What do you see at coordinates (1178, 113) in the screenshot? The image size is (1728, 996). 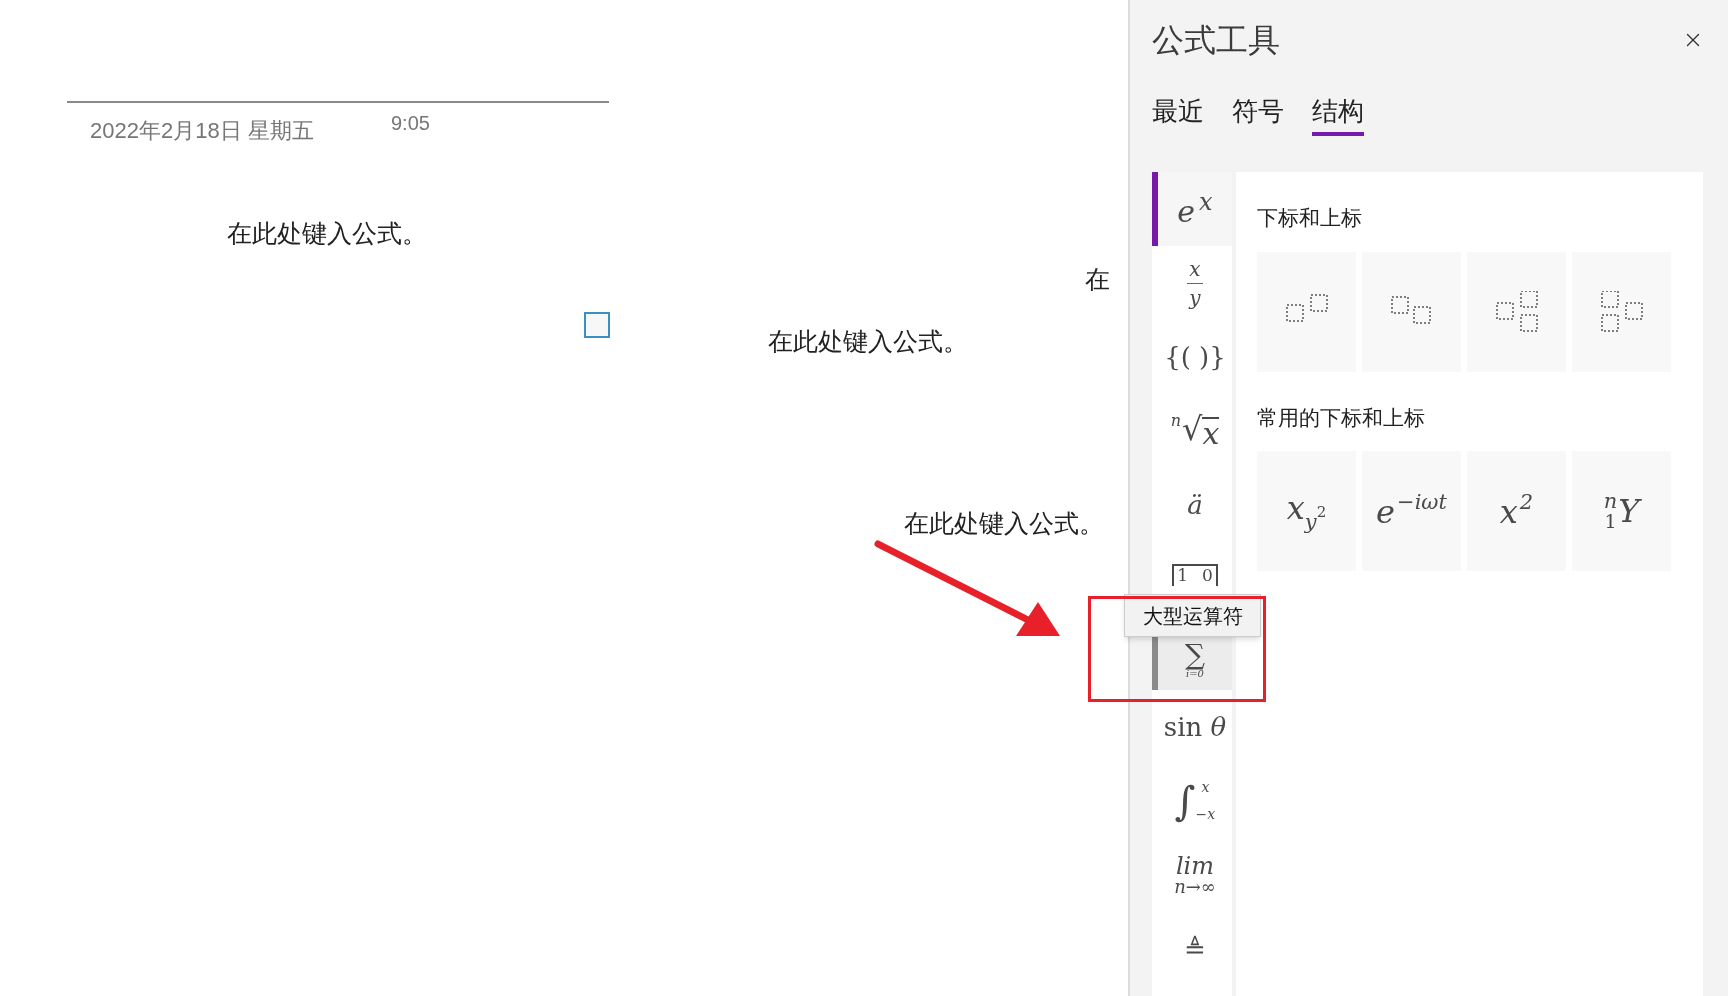 I see `panel-tab: 最近` at bounding box center [1178, 113].